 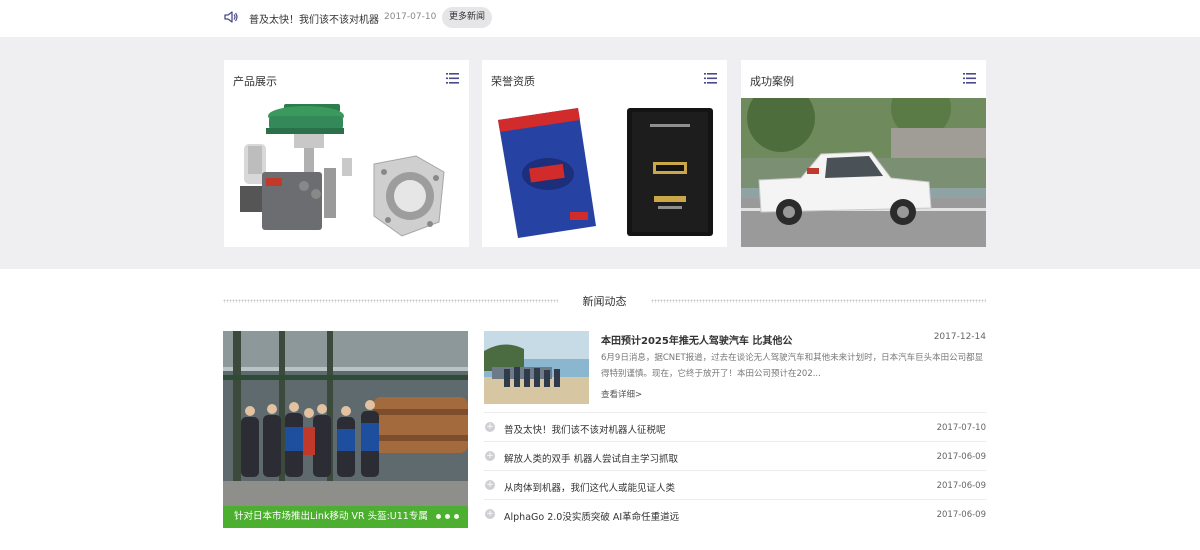 I want to click on card-cases: 成功案例, so click(x=863, y=153).